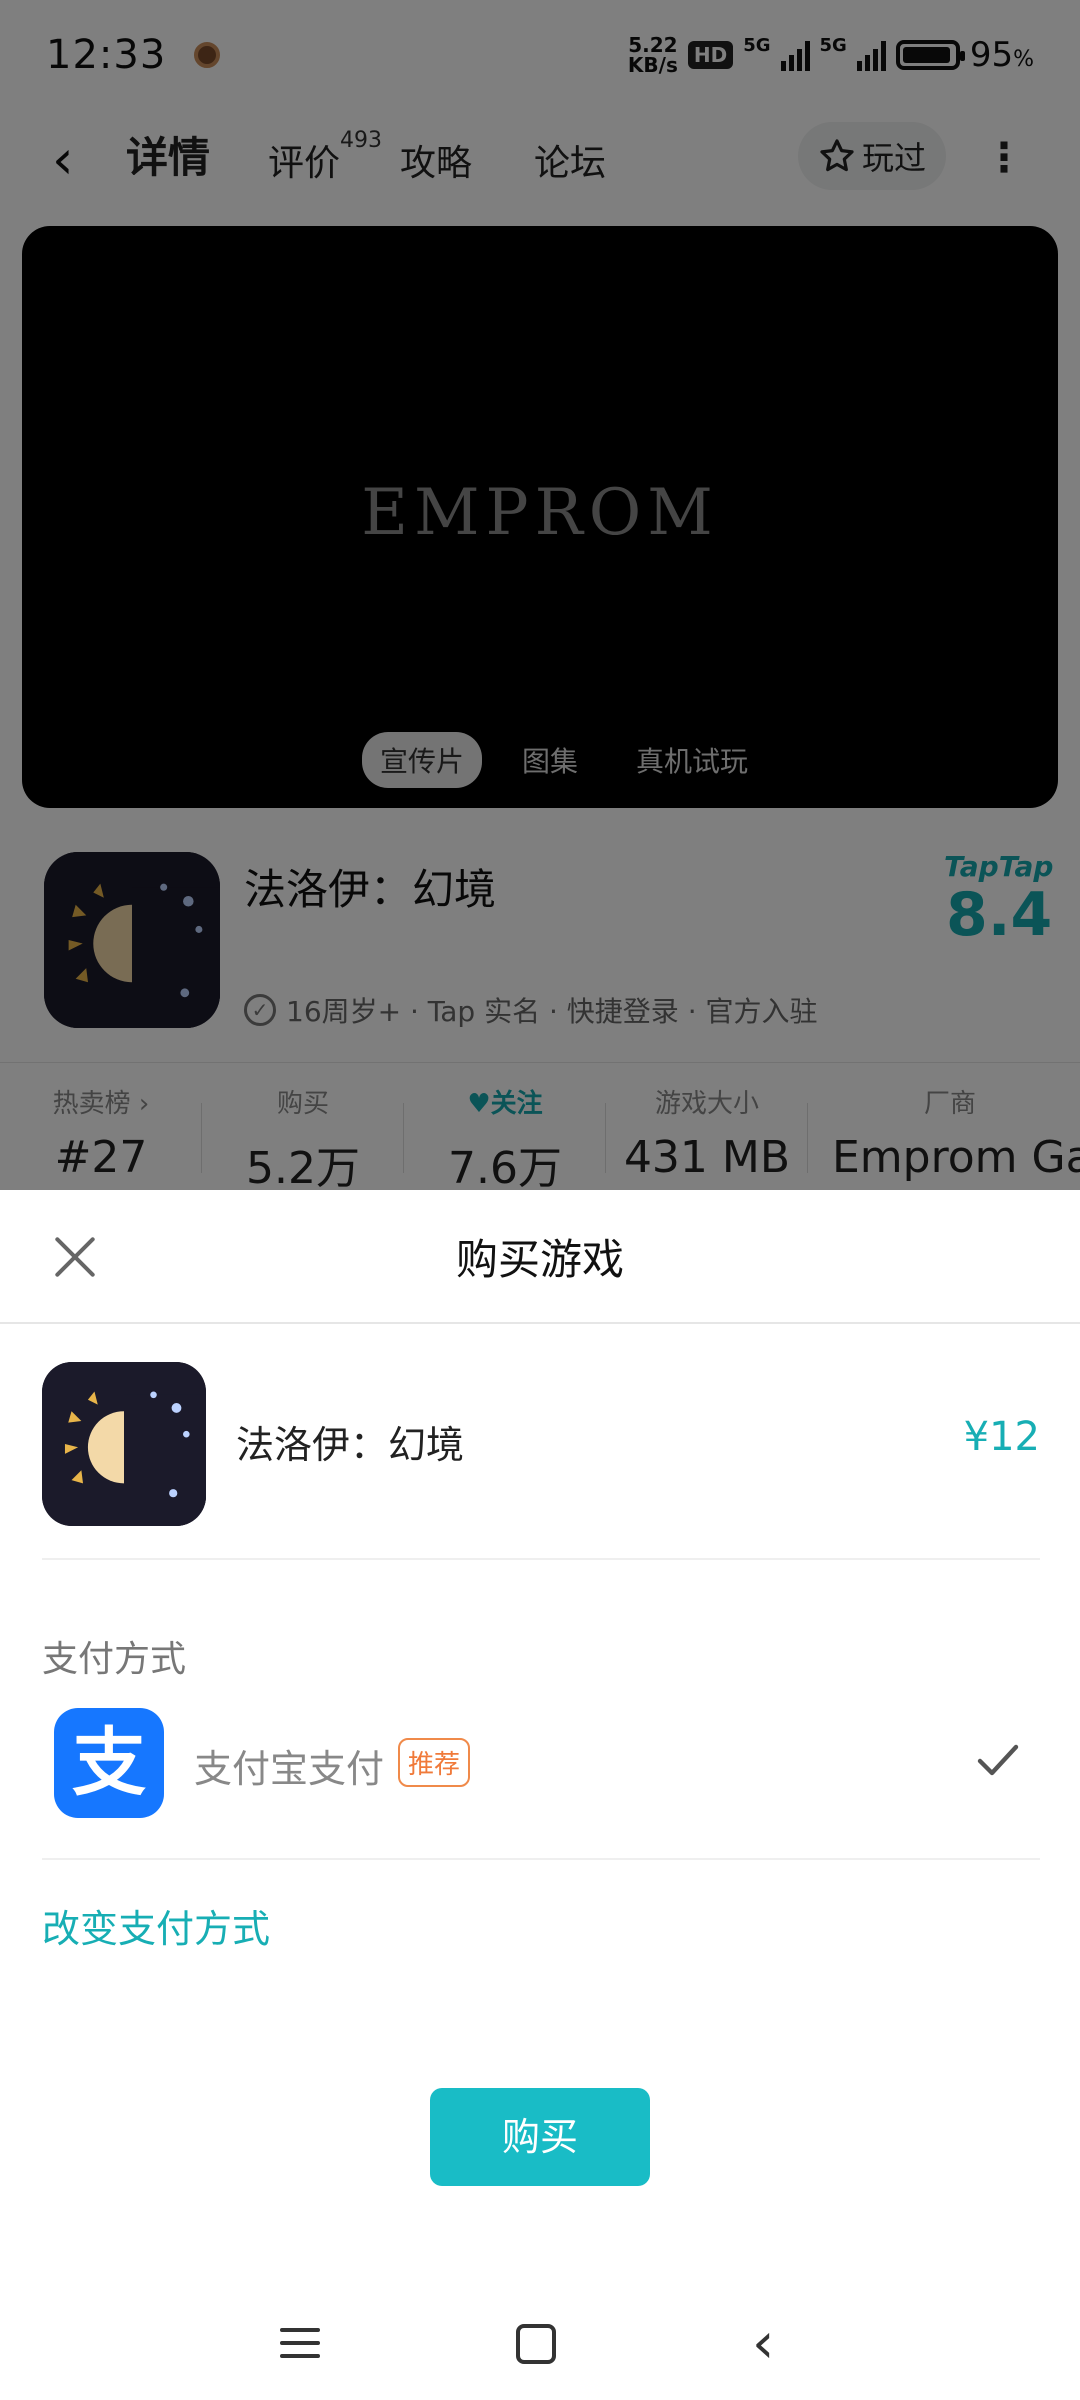  Describe the element at coordinates (541, 1461) in the screenshot. I see `product-row: 法洛伊：幻境 ¥12` at that location.